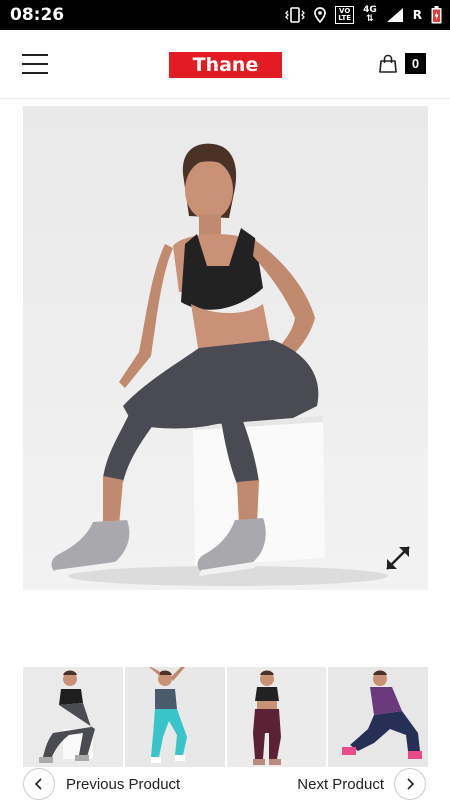 The image size is (450, 800). What do you see at coordinates (35, 64) in the screenshot?
I see `menu-icon` at bounding box center [35, 64].